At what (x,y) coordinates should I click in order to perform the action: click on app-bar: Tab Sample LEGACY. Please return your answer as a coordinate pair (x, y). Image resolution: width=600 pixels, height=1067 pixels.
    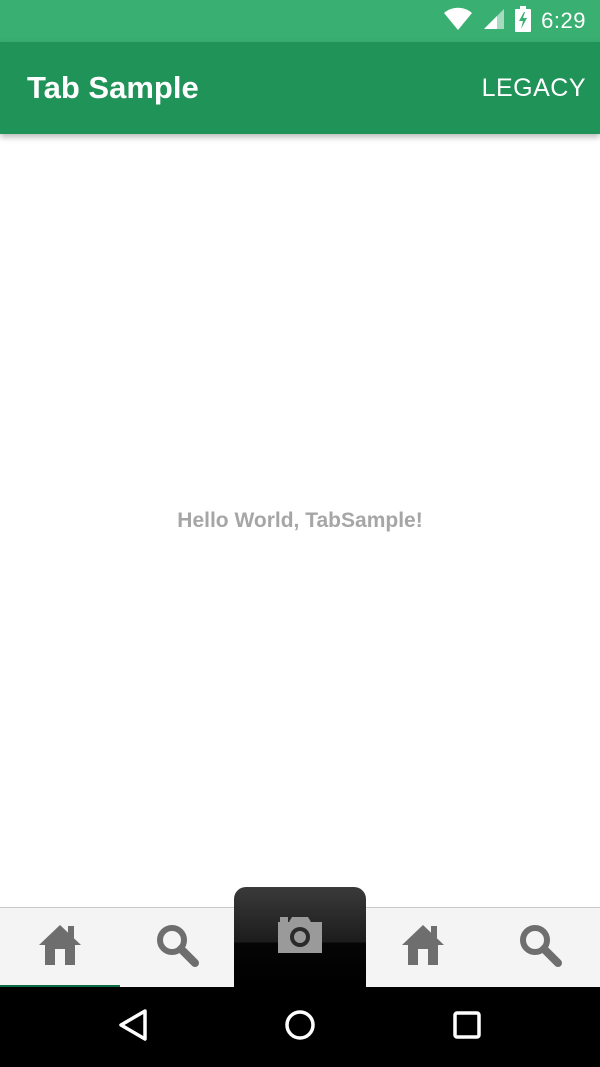
    Looking at the image, I should click on (300, 88).